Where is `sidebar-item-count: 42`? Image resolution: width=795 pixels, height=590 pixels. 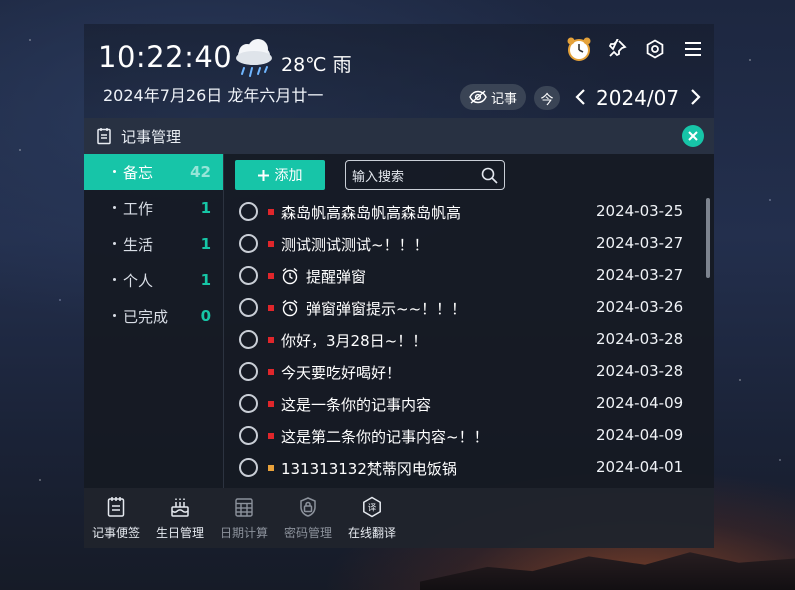
sidebar-item-count: 42 is located at coordinates (200, 172).